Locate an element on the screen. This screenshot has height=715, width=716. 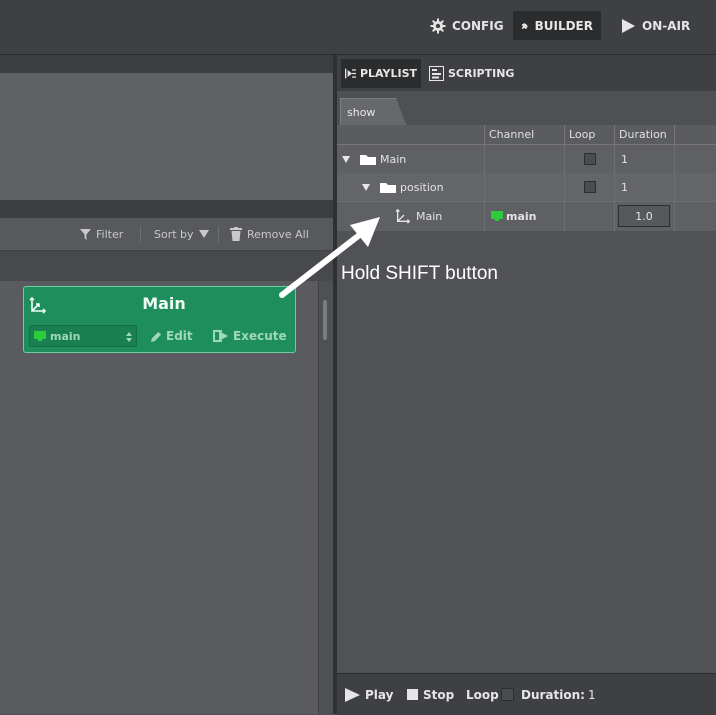
card-title: Main is located at coordinates (164, 303).